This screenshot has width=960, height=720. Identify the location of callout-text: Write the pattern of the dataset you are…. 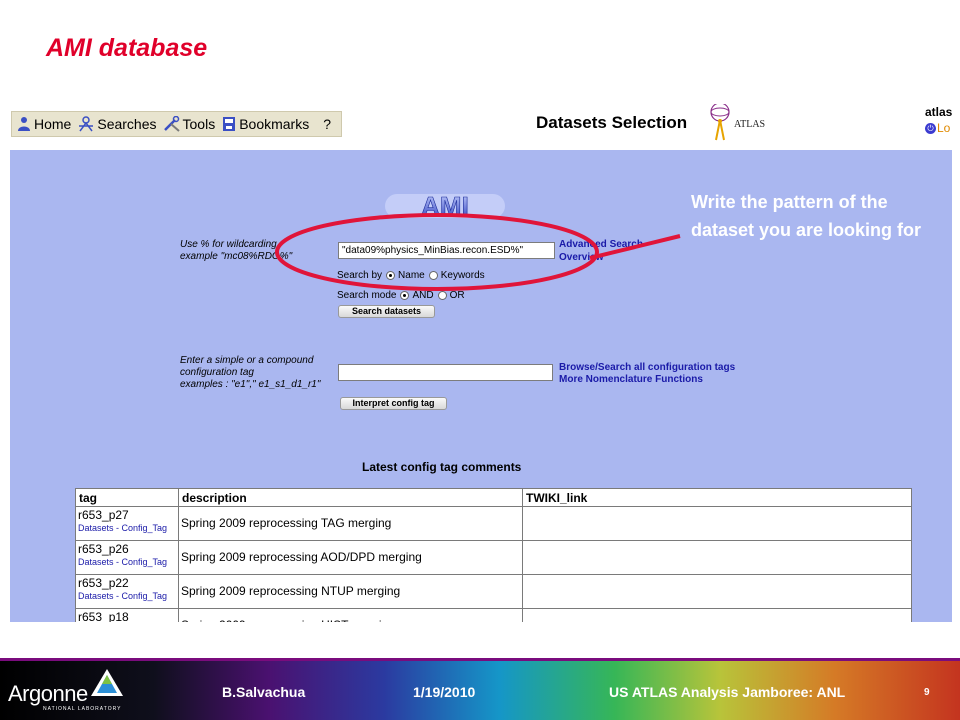
(806, 216).